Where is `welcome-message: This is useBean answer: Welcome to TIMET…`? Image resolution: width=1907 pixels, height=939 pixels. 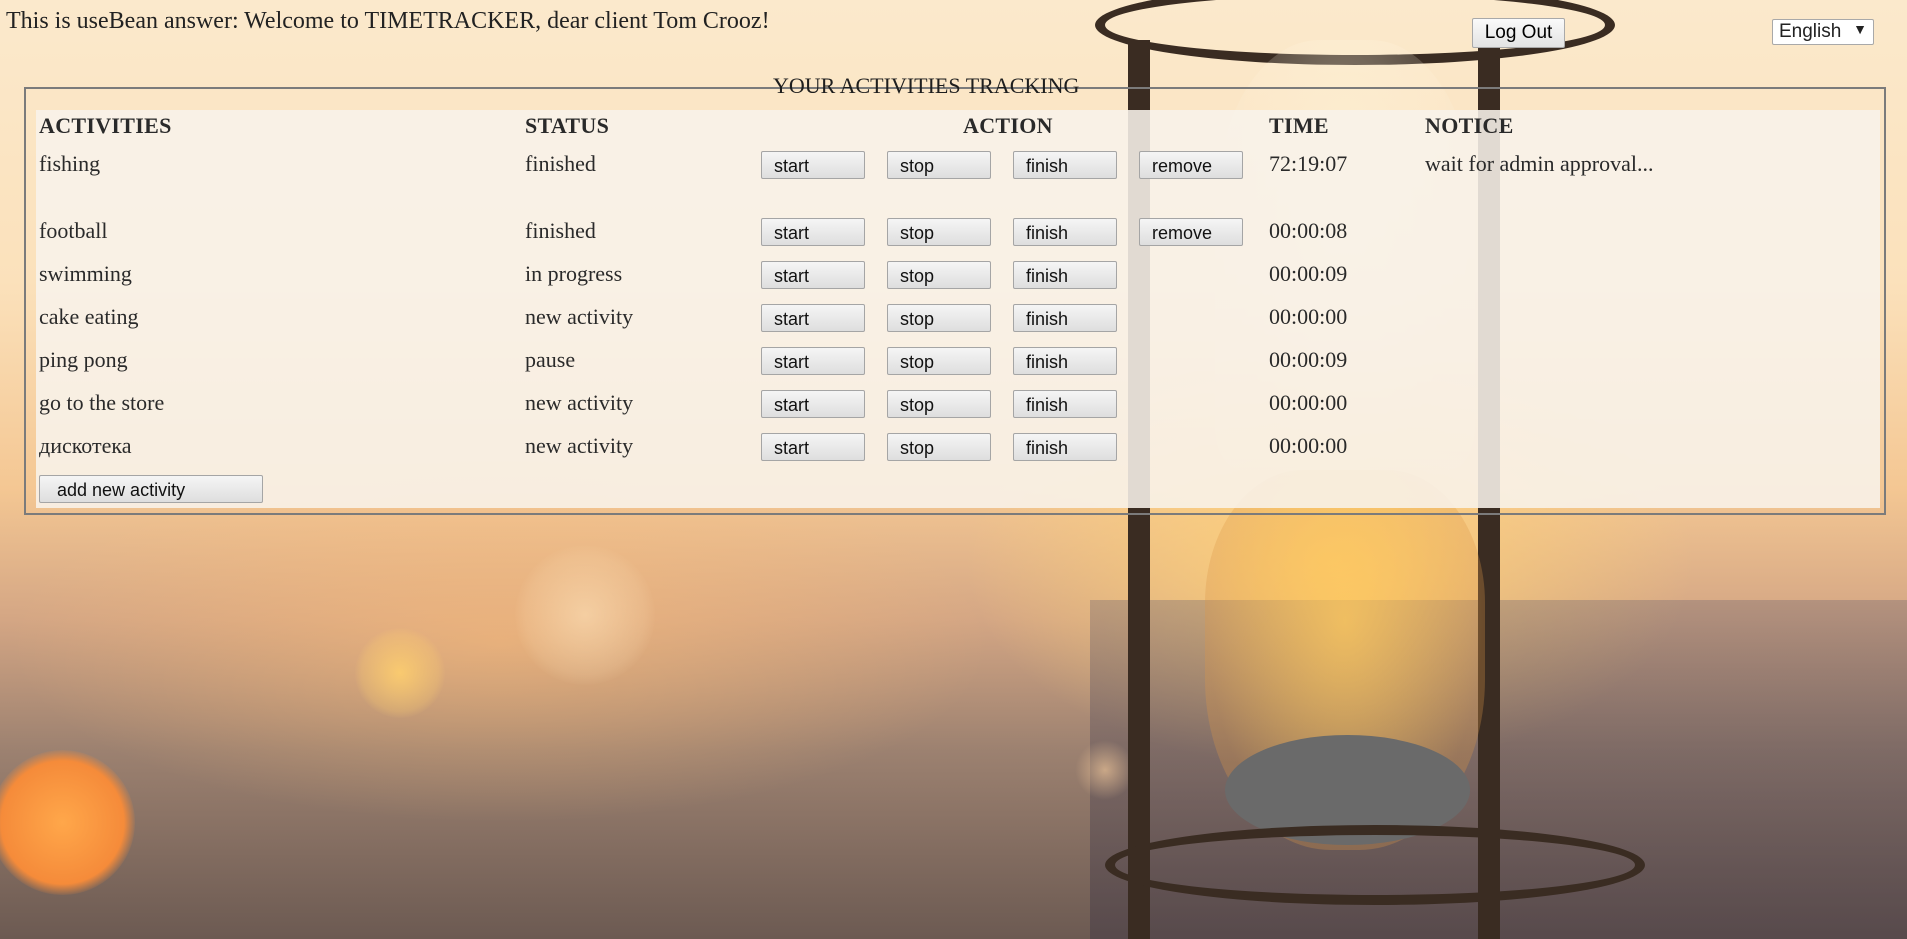 welcome-message: This is useBean answer: Welcome to TIMET… is located at coordinates (388, 21).